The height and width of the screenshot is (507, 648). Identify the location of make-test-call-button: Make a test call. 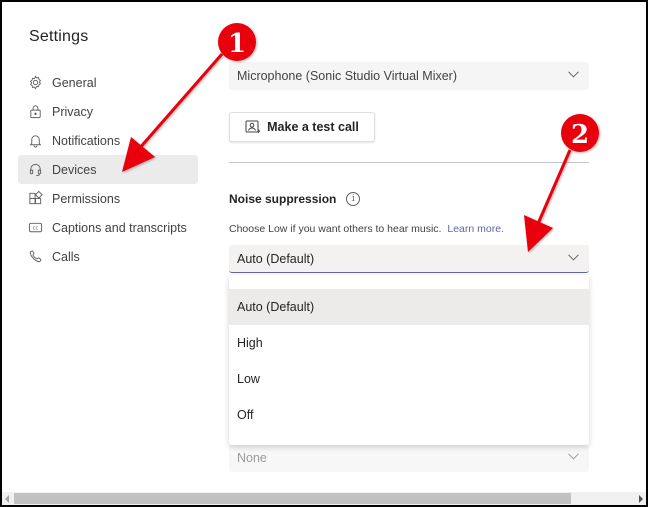
(302, 127).